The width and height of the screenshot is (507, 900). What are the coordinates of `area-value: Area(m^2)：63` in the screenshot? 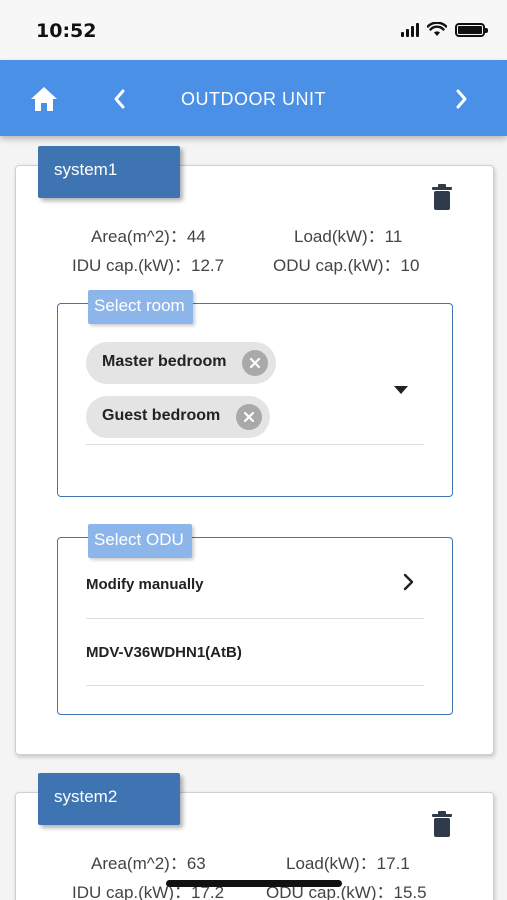 It's located at (148, 863).